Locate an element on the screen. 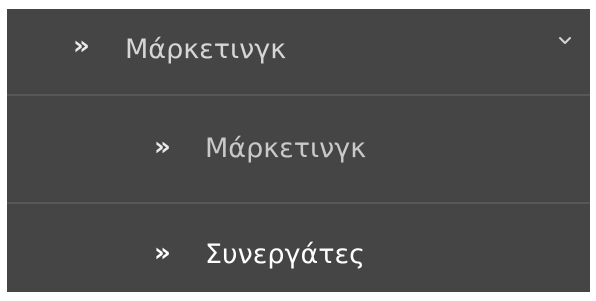 The height and width of the screenshot is (301, 596). menu-item-label: Μάρκετινγκ is located at coordinates (206, 49).